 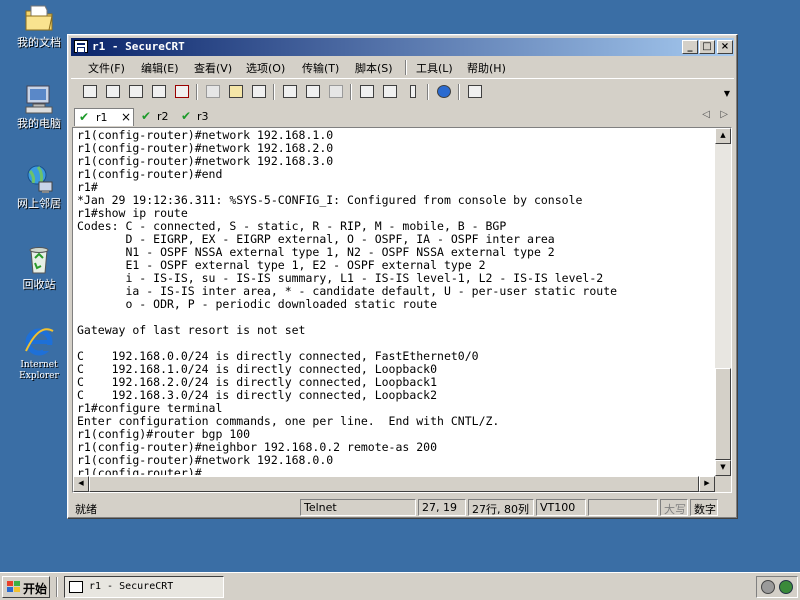 What do you see at coordinates (259, 91) in the screenshot?
I see `find-icon` at bounding box center [259, 91].